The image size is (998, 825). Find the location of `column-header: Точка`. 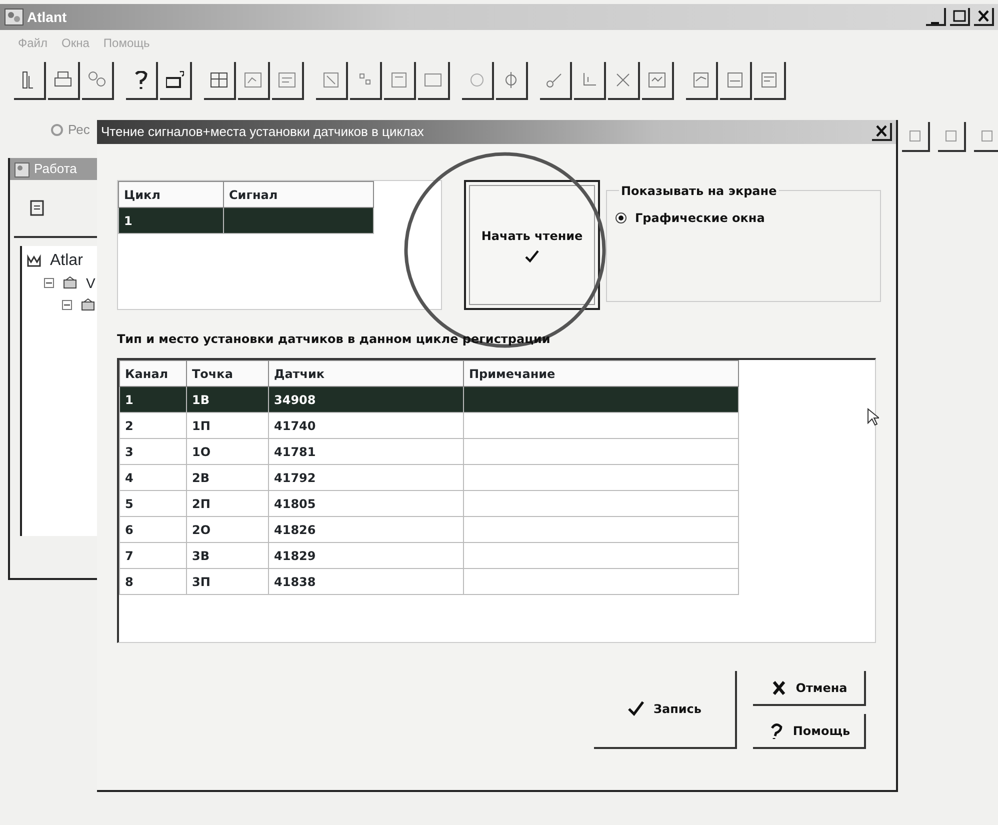

column-header: Точка is located at coordinates (227, 373).